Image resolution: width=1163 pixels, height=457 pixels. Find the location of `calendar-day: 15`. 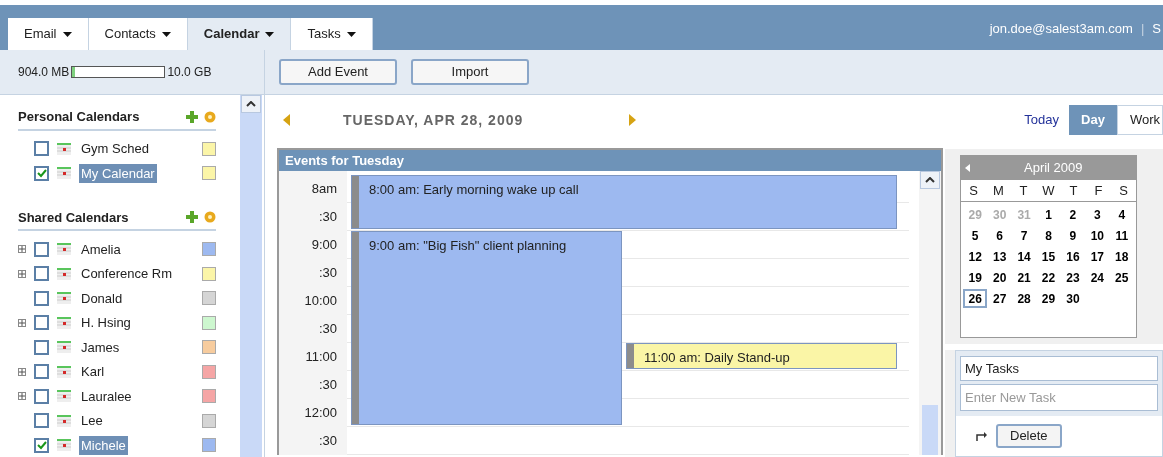

calendar-day: 15 is located at coordinates (1048, 256).